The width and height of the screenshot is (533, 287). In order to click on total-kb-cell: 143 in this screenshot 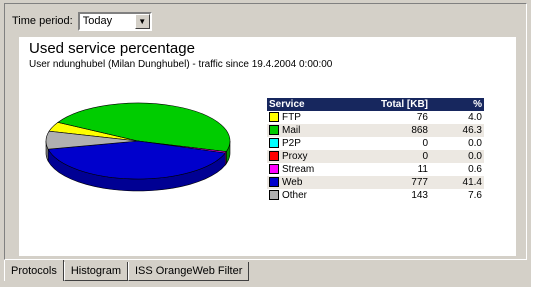, I will do `click(385, 195)`.